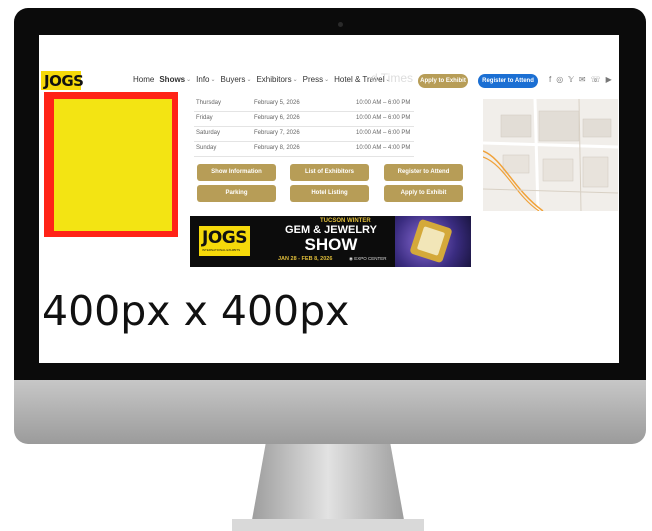 The image size is (652, 531). I want to click on jogs-logo: JOGS, so click(62, 80).